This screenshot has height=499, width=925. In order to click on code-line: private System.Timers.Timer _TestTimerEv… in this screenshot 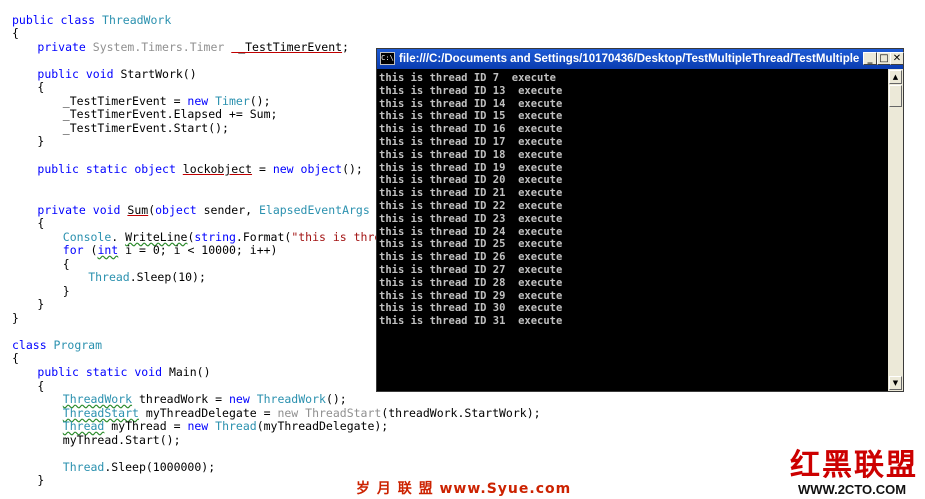, I will do `click(193, 47)`.